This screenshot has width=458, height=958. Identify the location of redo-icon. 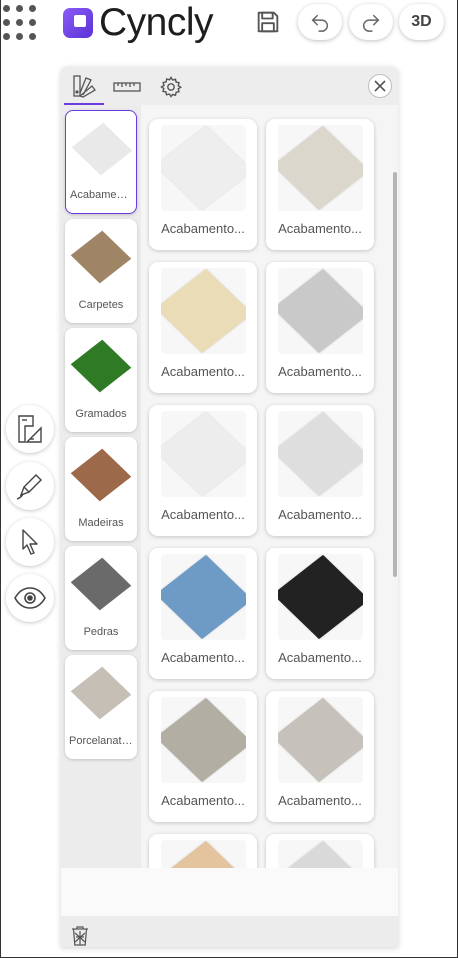
(371, 23).